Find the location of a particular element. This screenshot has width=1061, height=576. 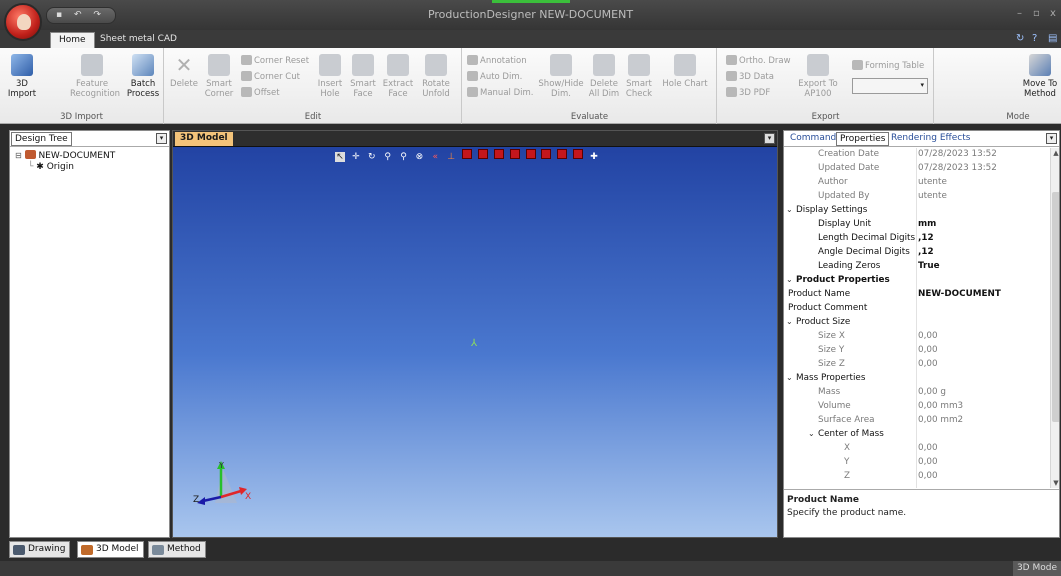

property-row: Product Comment is located at coordinates (917, 309).